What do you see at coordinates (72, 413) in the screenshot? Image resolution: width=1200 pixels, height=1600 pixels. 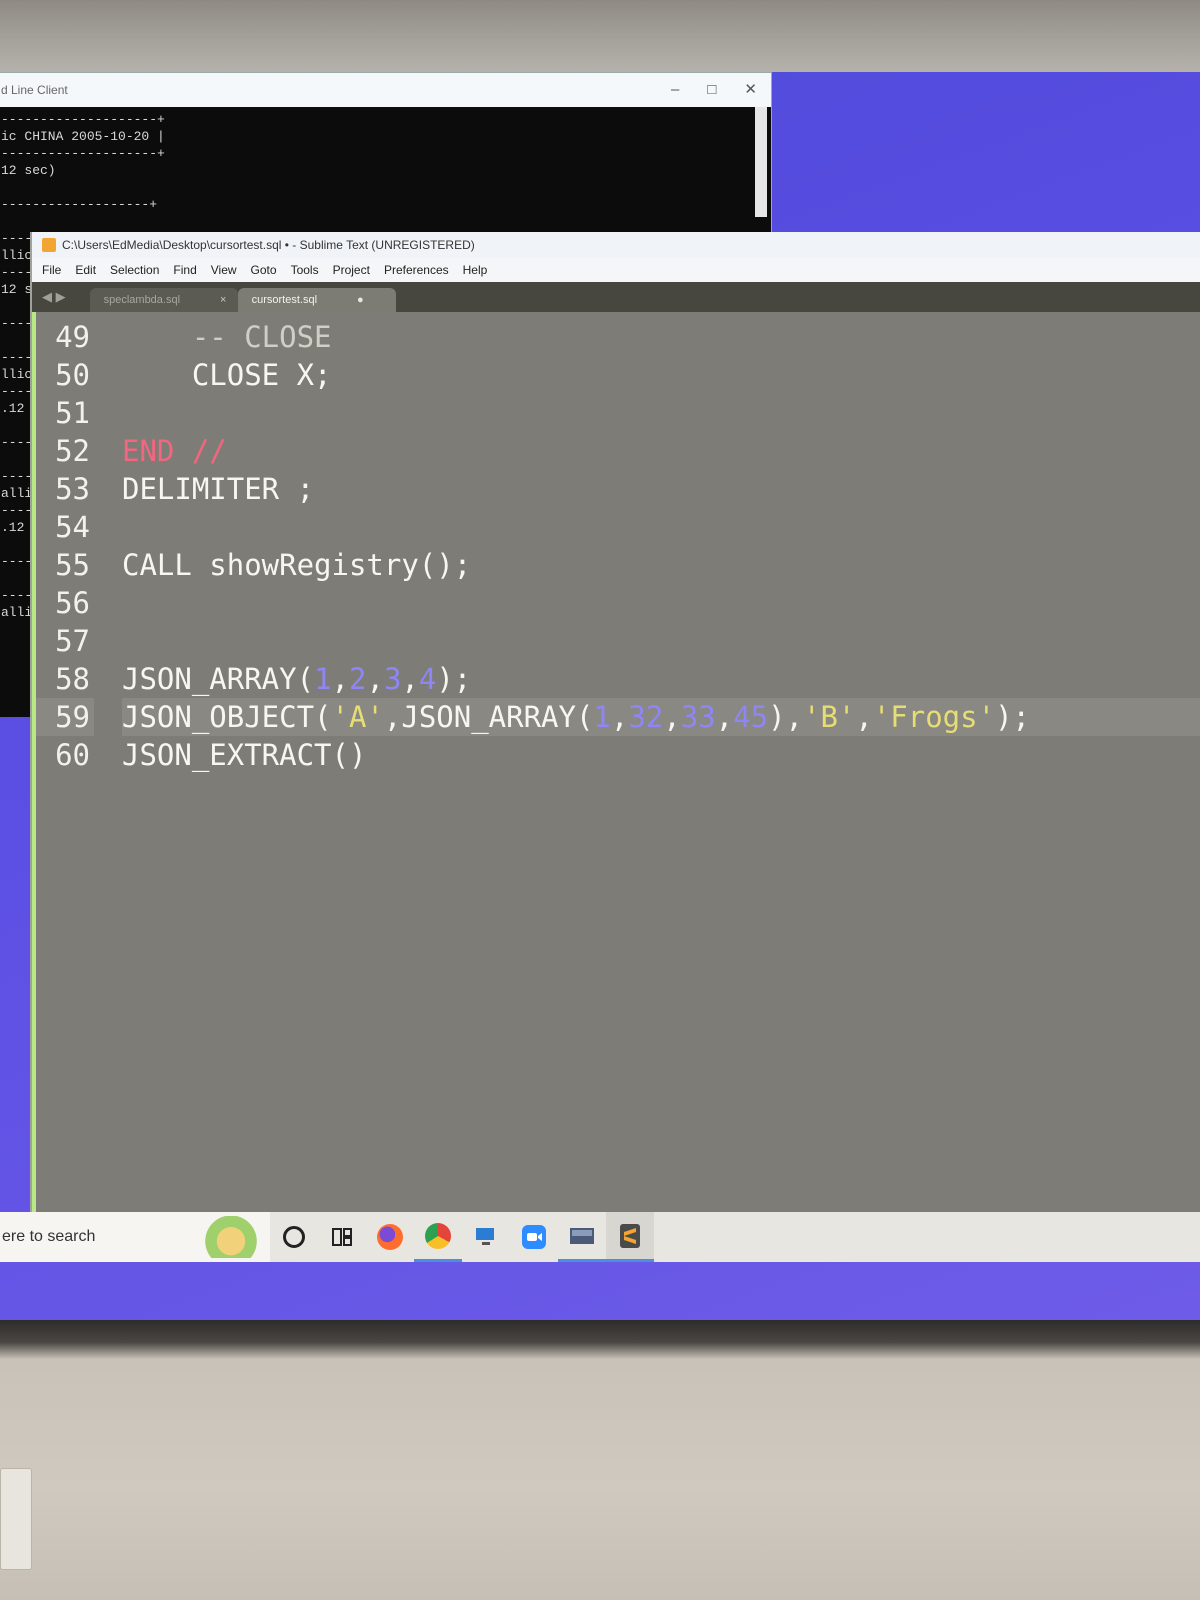 I see `line-number: 51` at bounding box center [72, 413].